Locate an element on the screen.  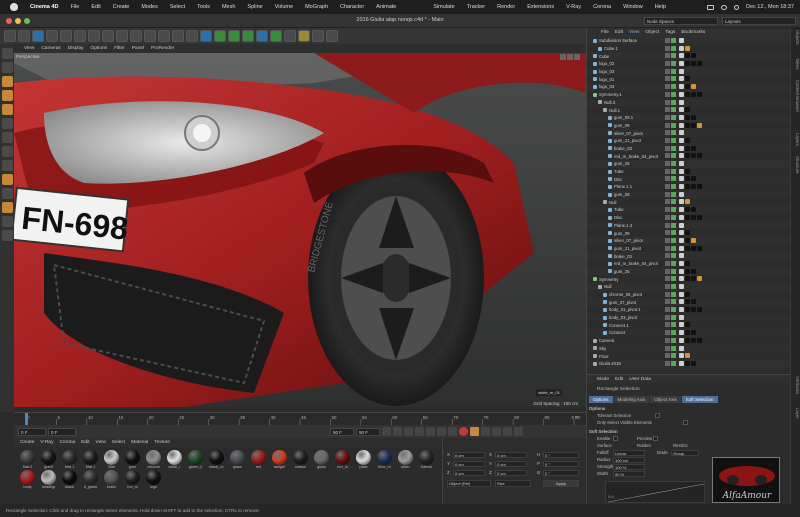
obj-menu-edit: Edit is located at coordinates (619, 32).